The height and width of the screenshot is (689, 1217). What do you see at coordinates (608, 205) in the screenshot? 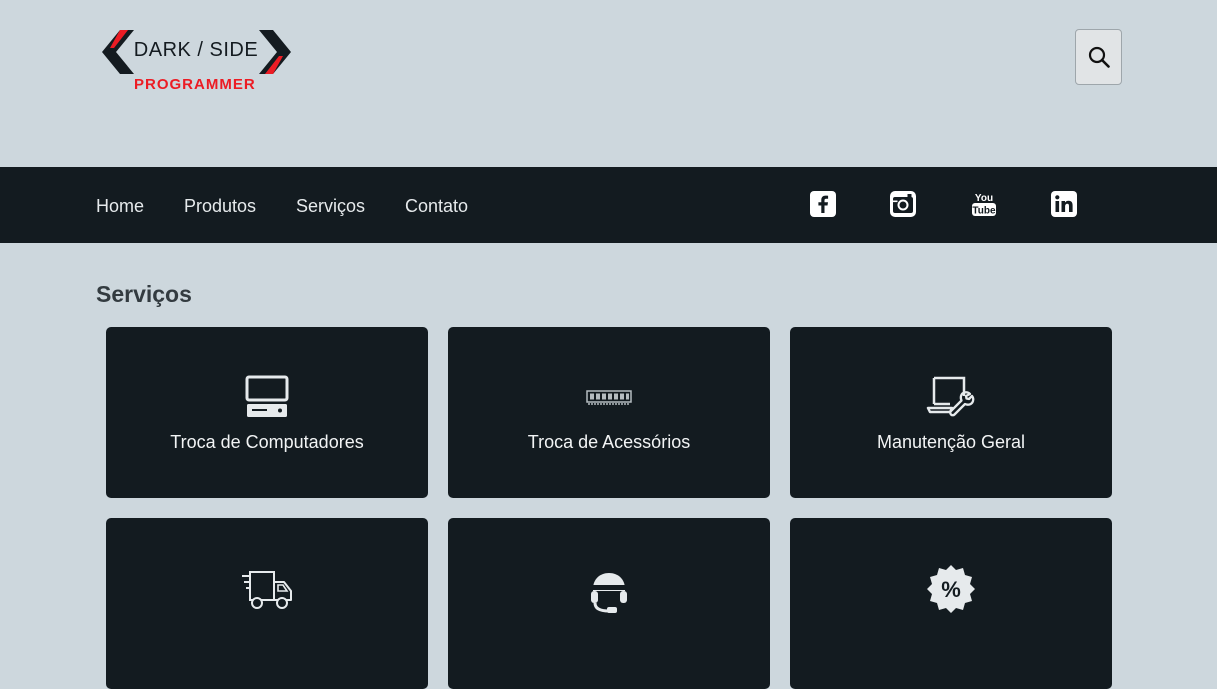
I see `main-navbar: Home Produtos Serviços Contato You Tube` at bounding box center [608, 205].